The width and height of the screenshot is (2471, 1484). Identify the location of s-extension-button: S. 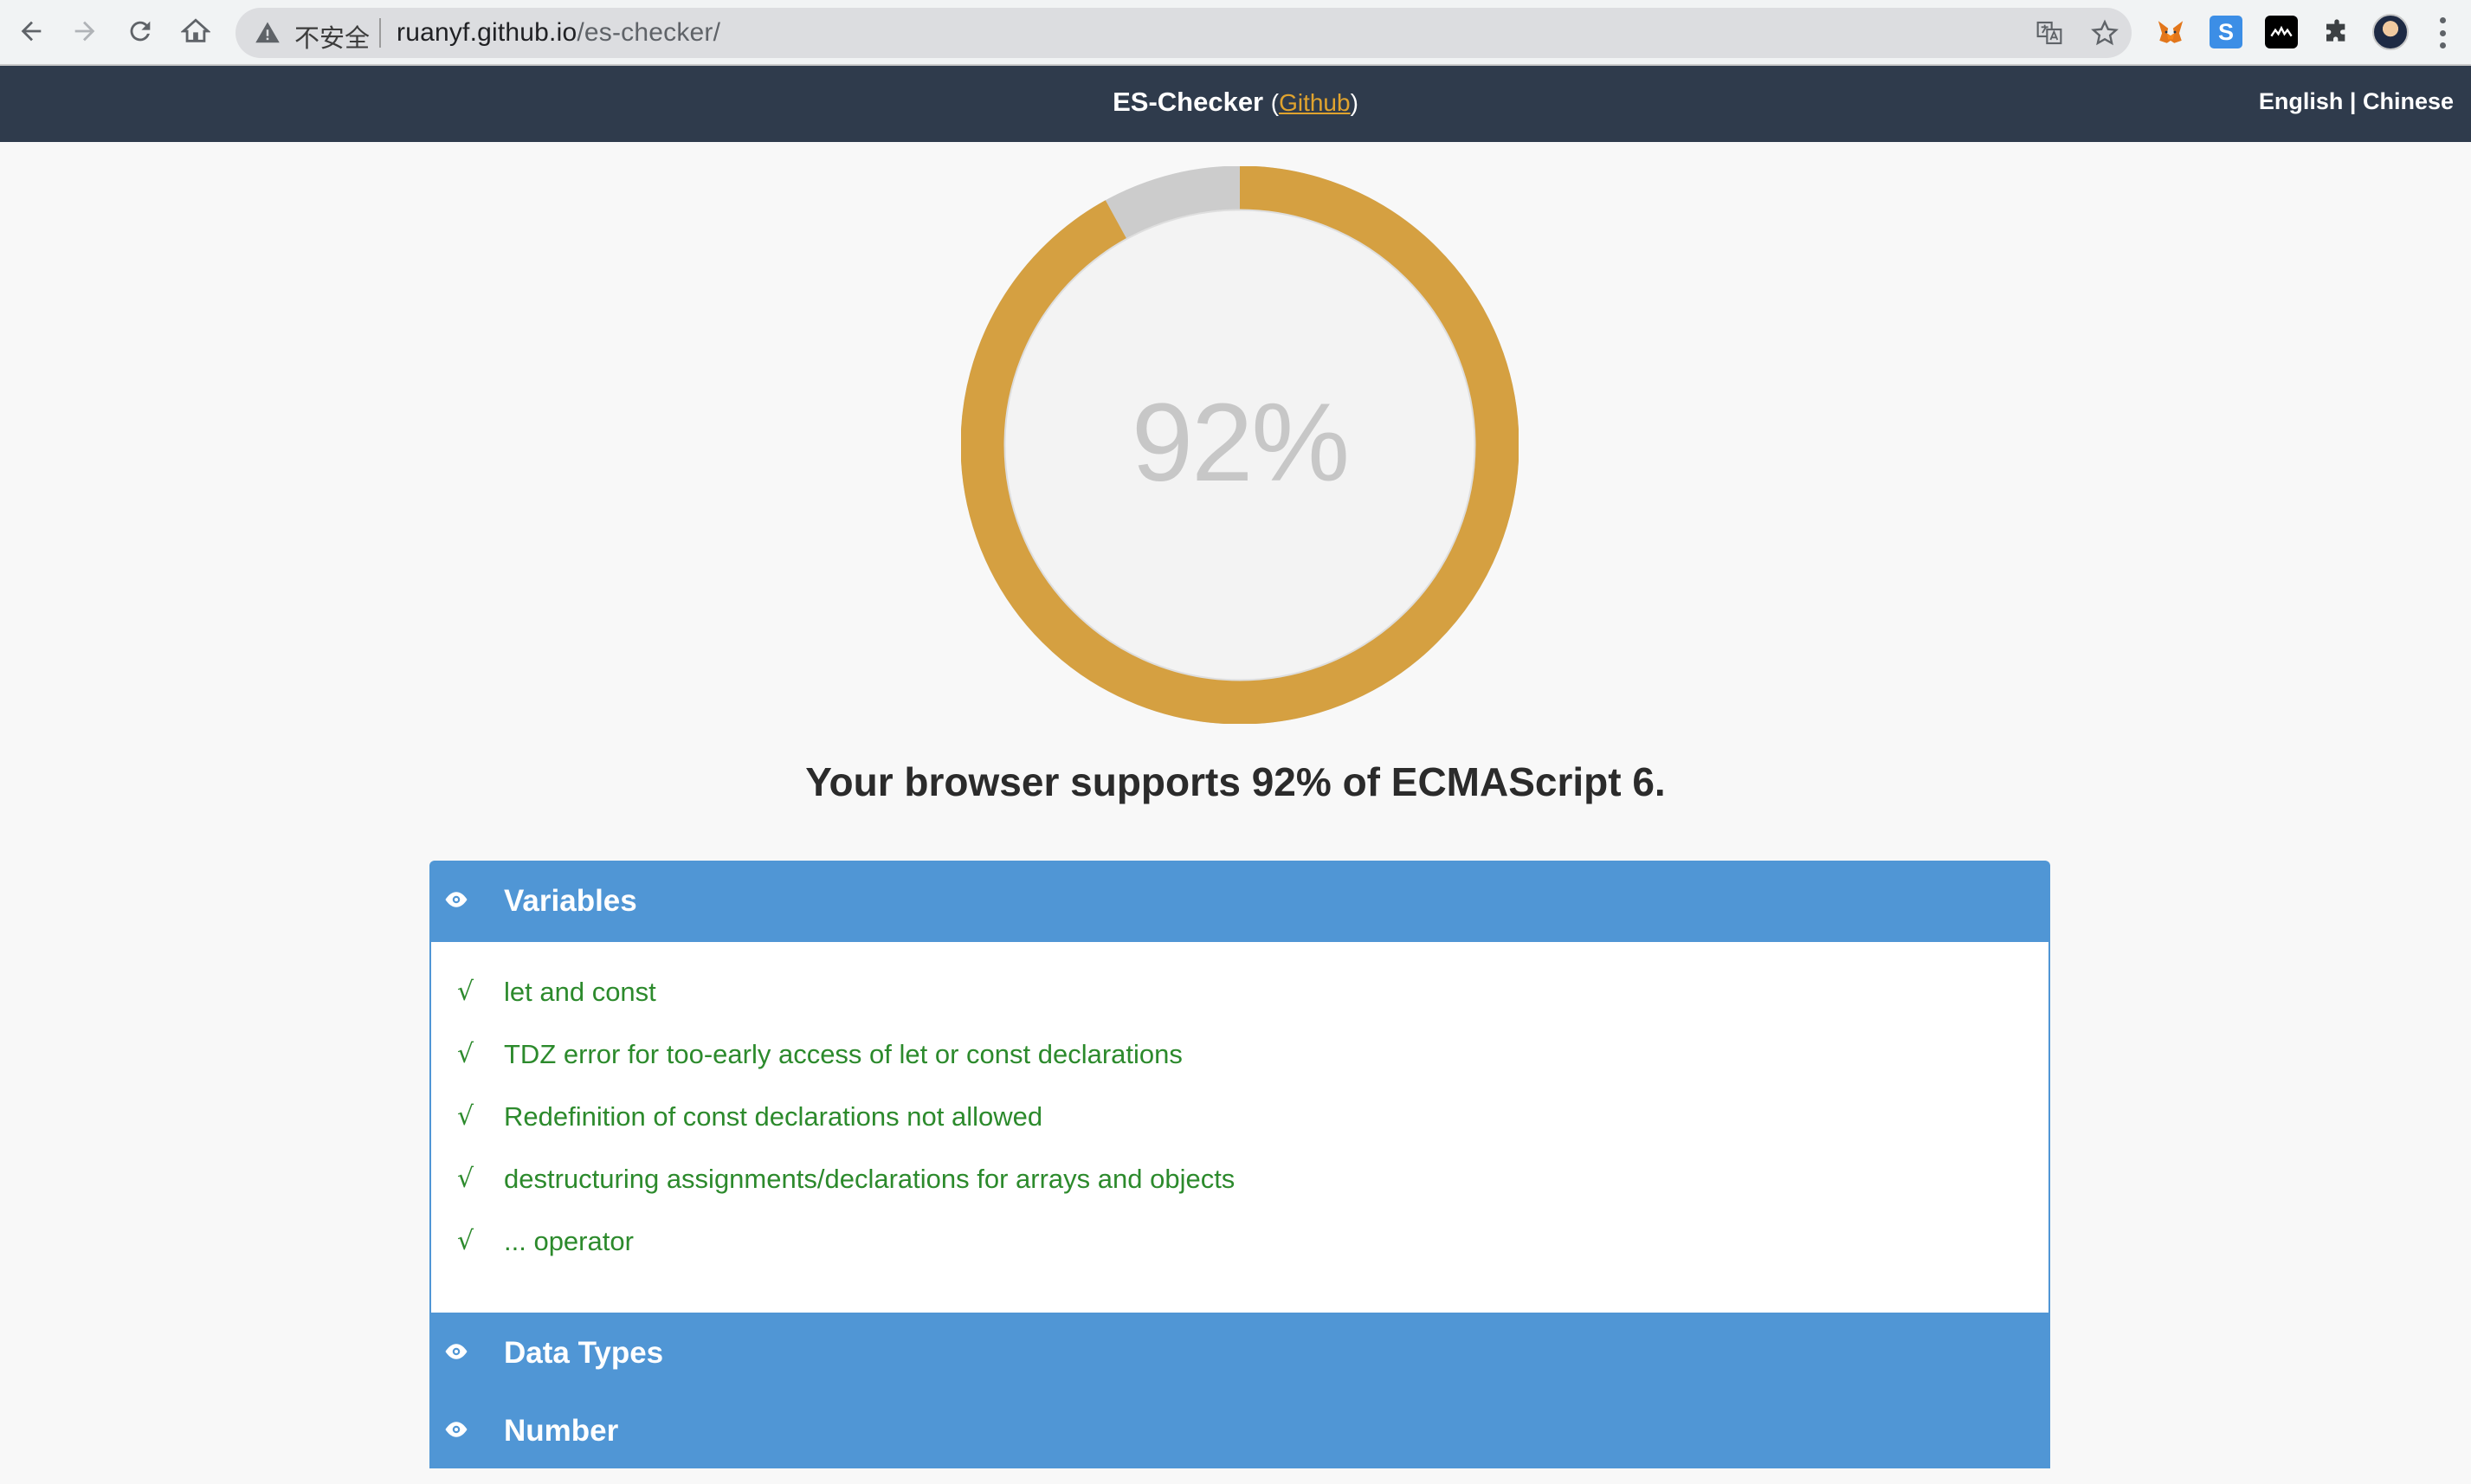
(2226, 32).